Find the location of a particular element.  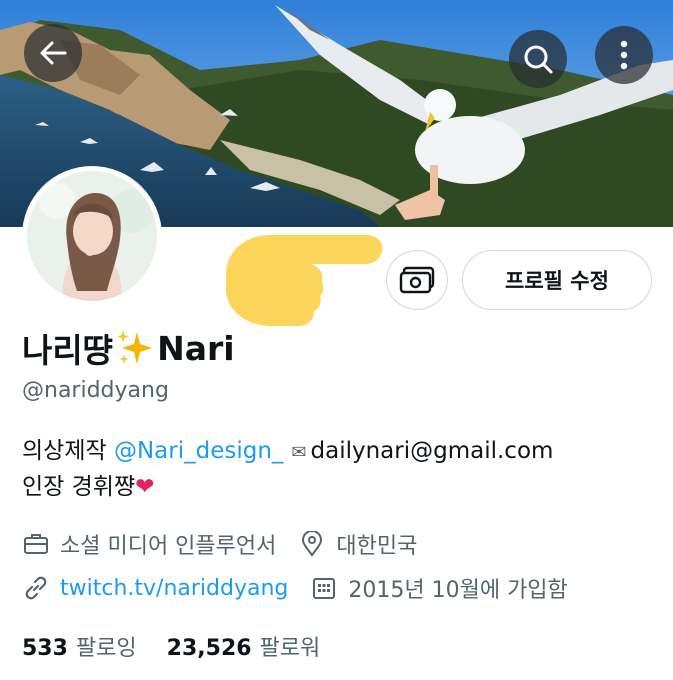

display-name-prefix: 나리땽 is located at coordinates (68, 350).